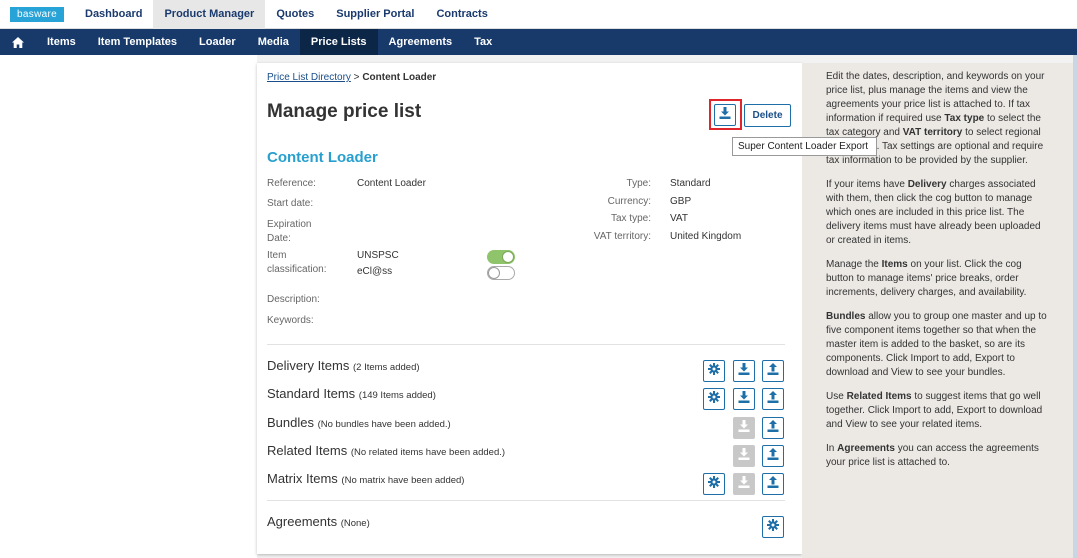 This screenshot has height=558, width=1077. I want to click on breadcrumb: Price List Directory > Content Loader, so click(351, 77).